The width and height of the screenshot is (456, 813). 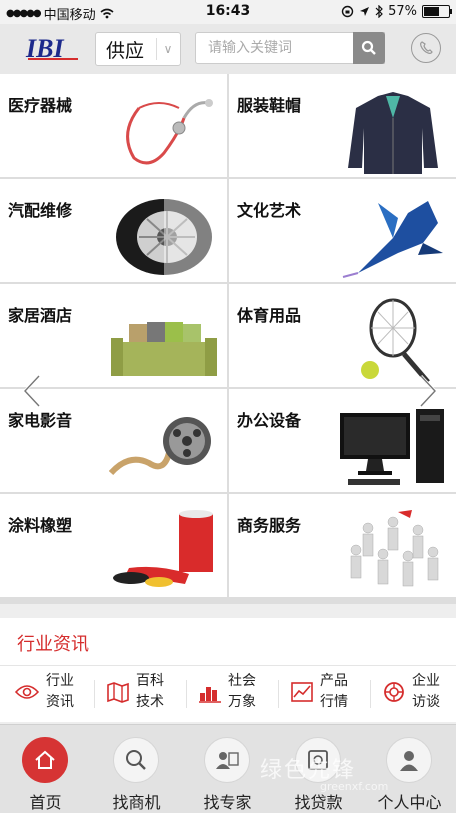 I want to click on map-book-icon, so click(x=118, y=692).